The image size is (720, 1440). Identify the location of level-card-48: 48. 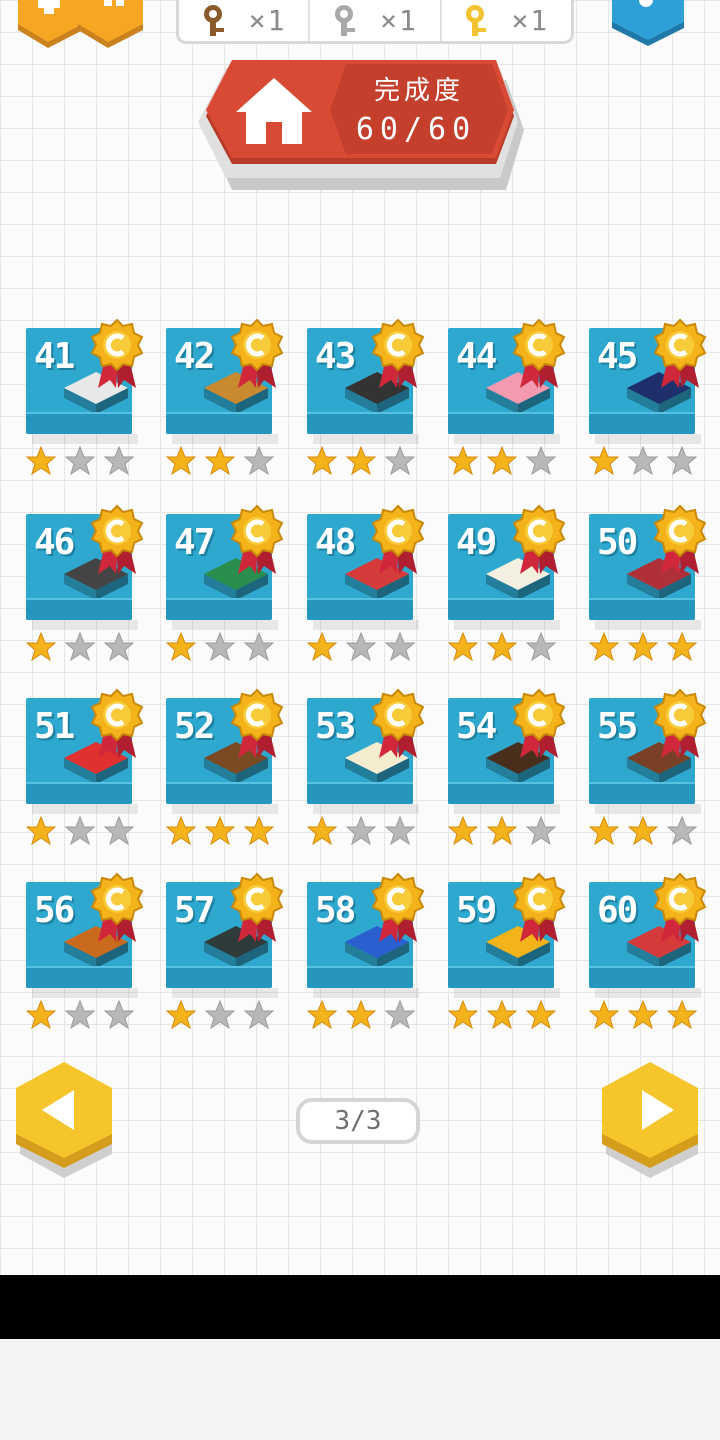
(372, 584).